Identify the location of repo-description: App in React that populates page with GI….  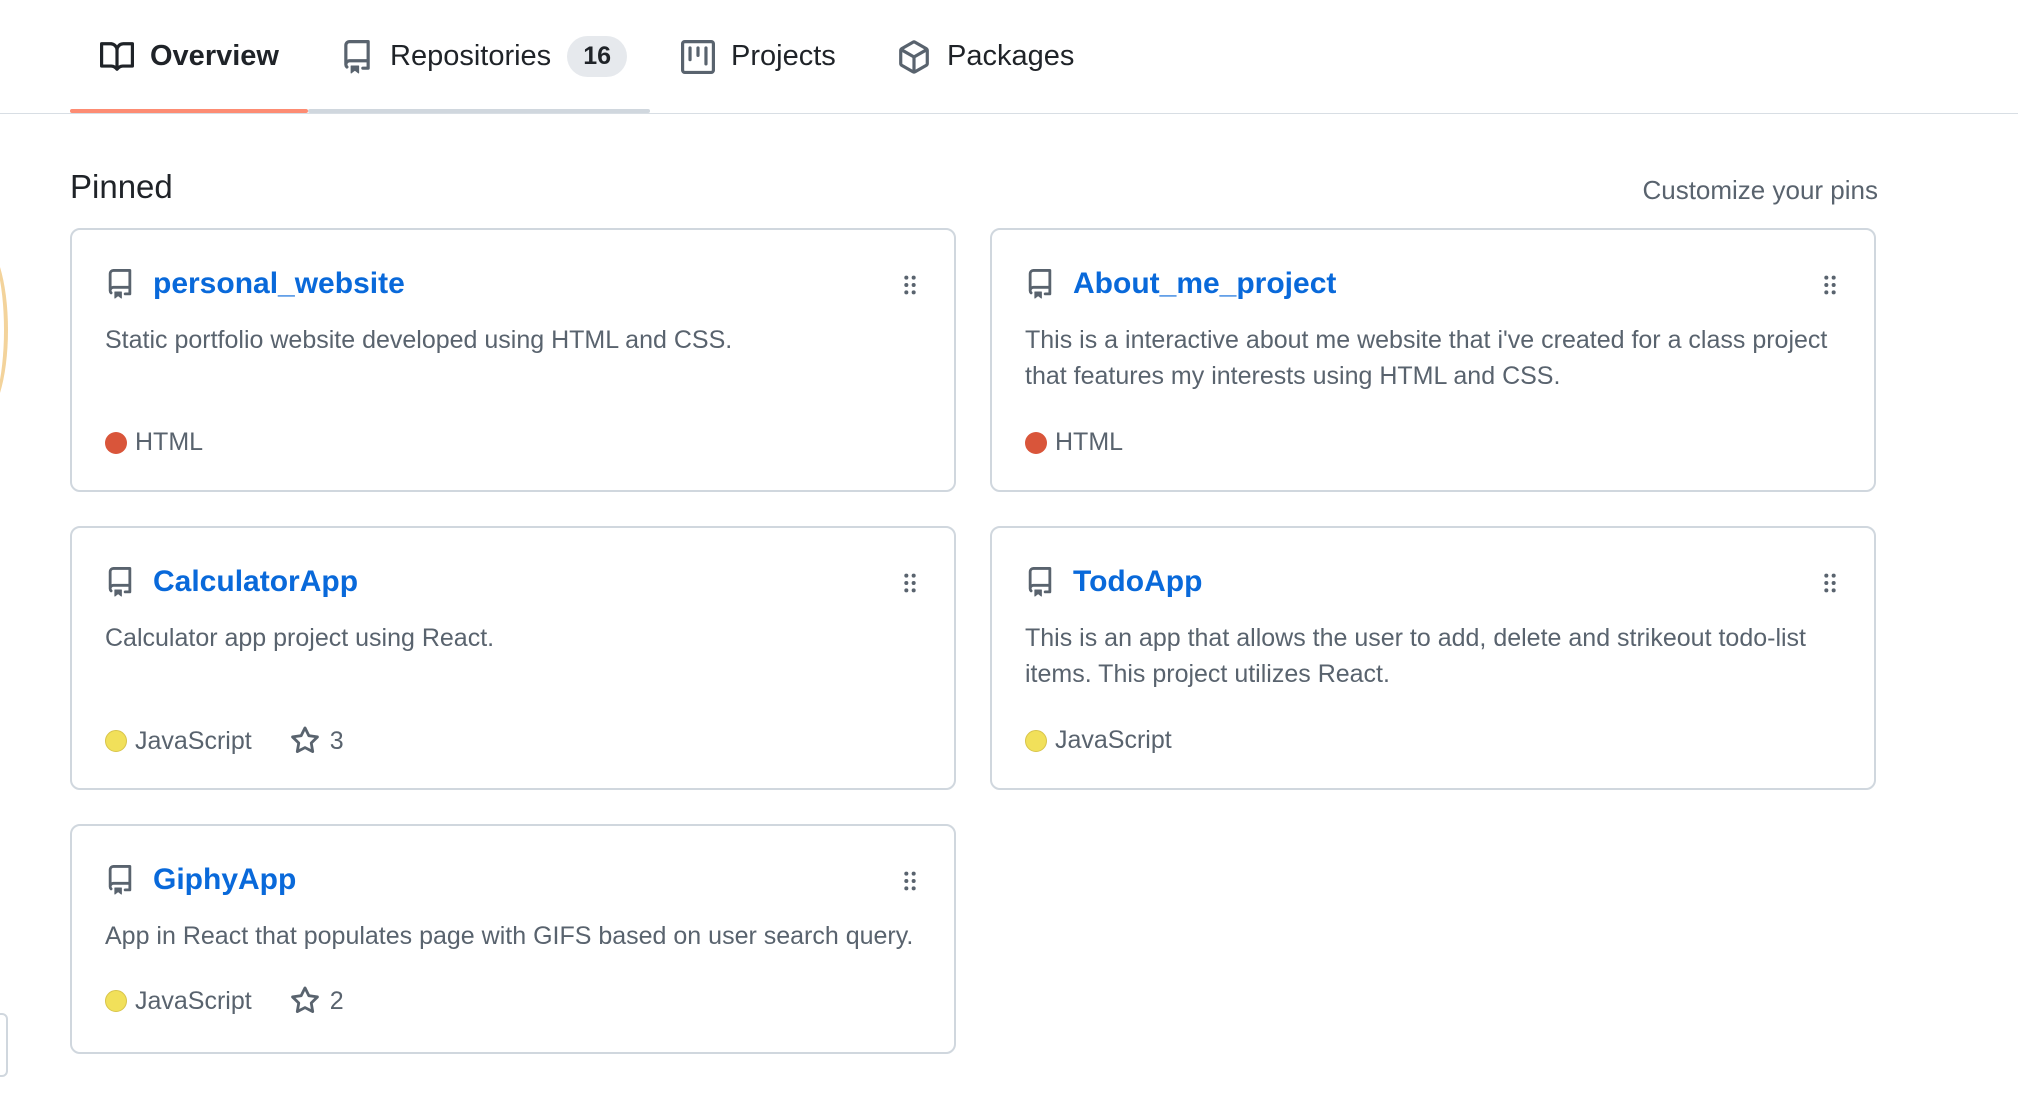
(509, 936).